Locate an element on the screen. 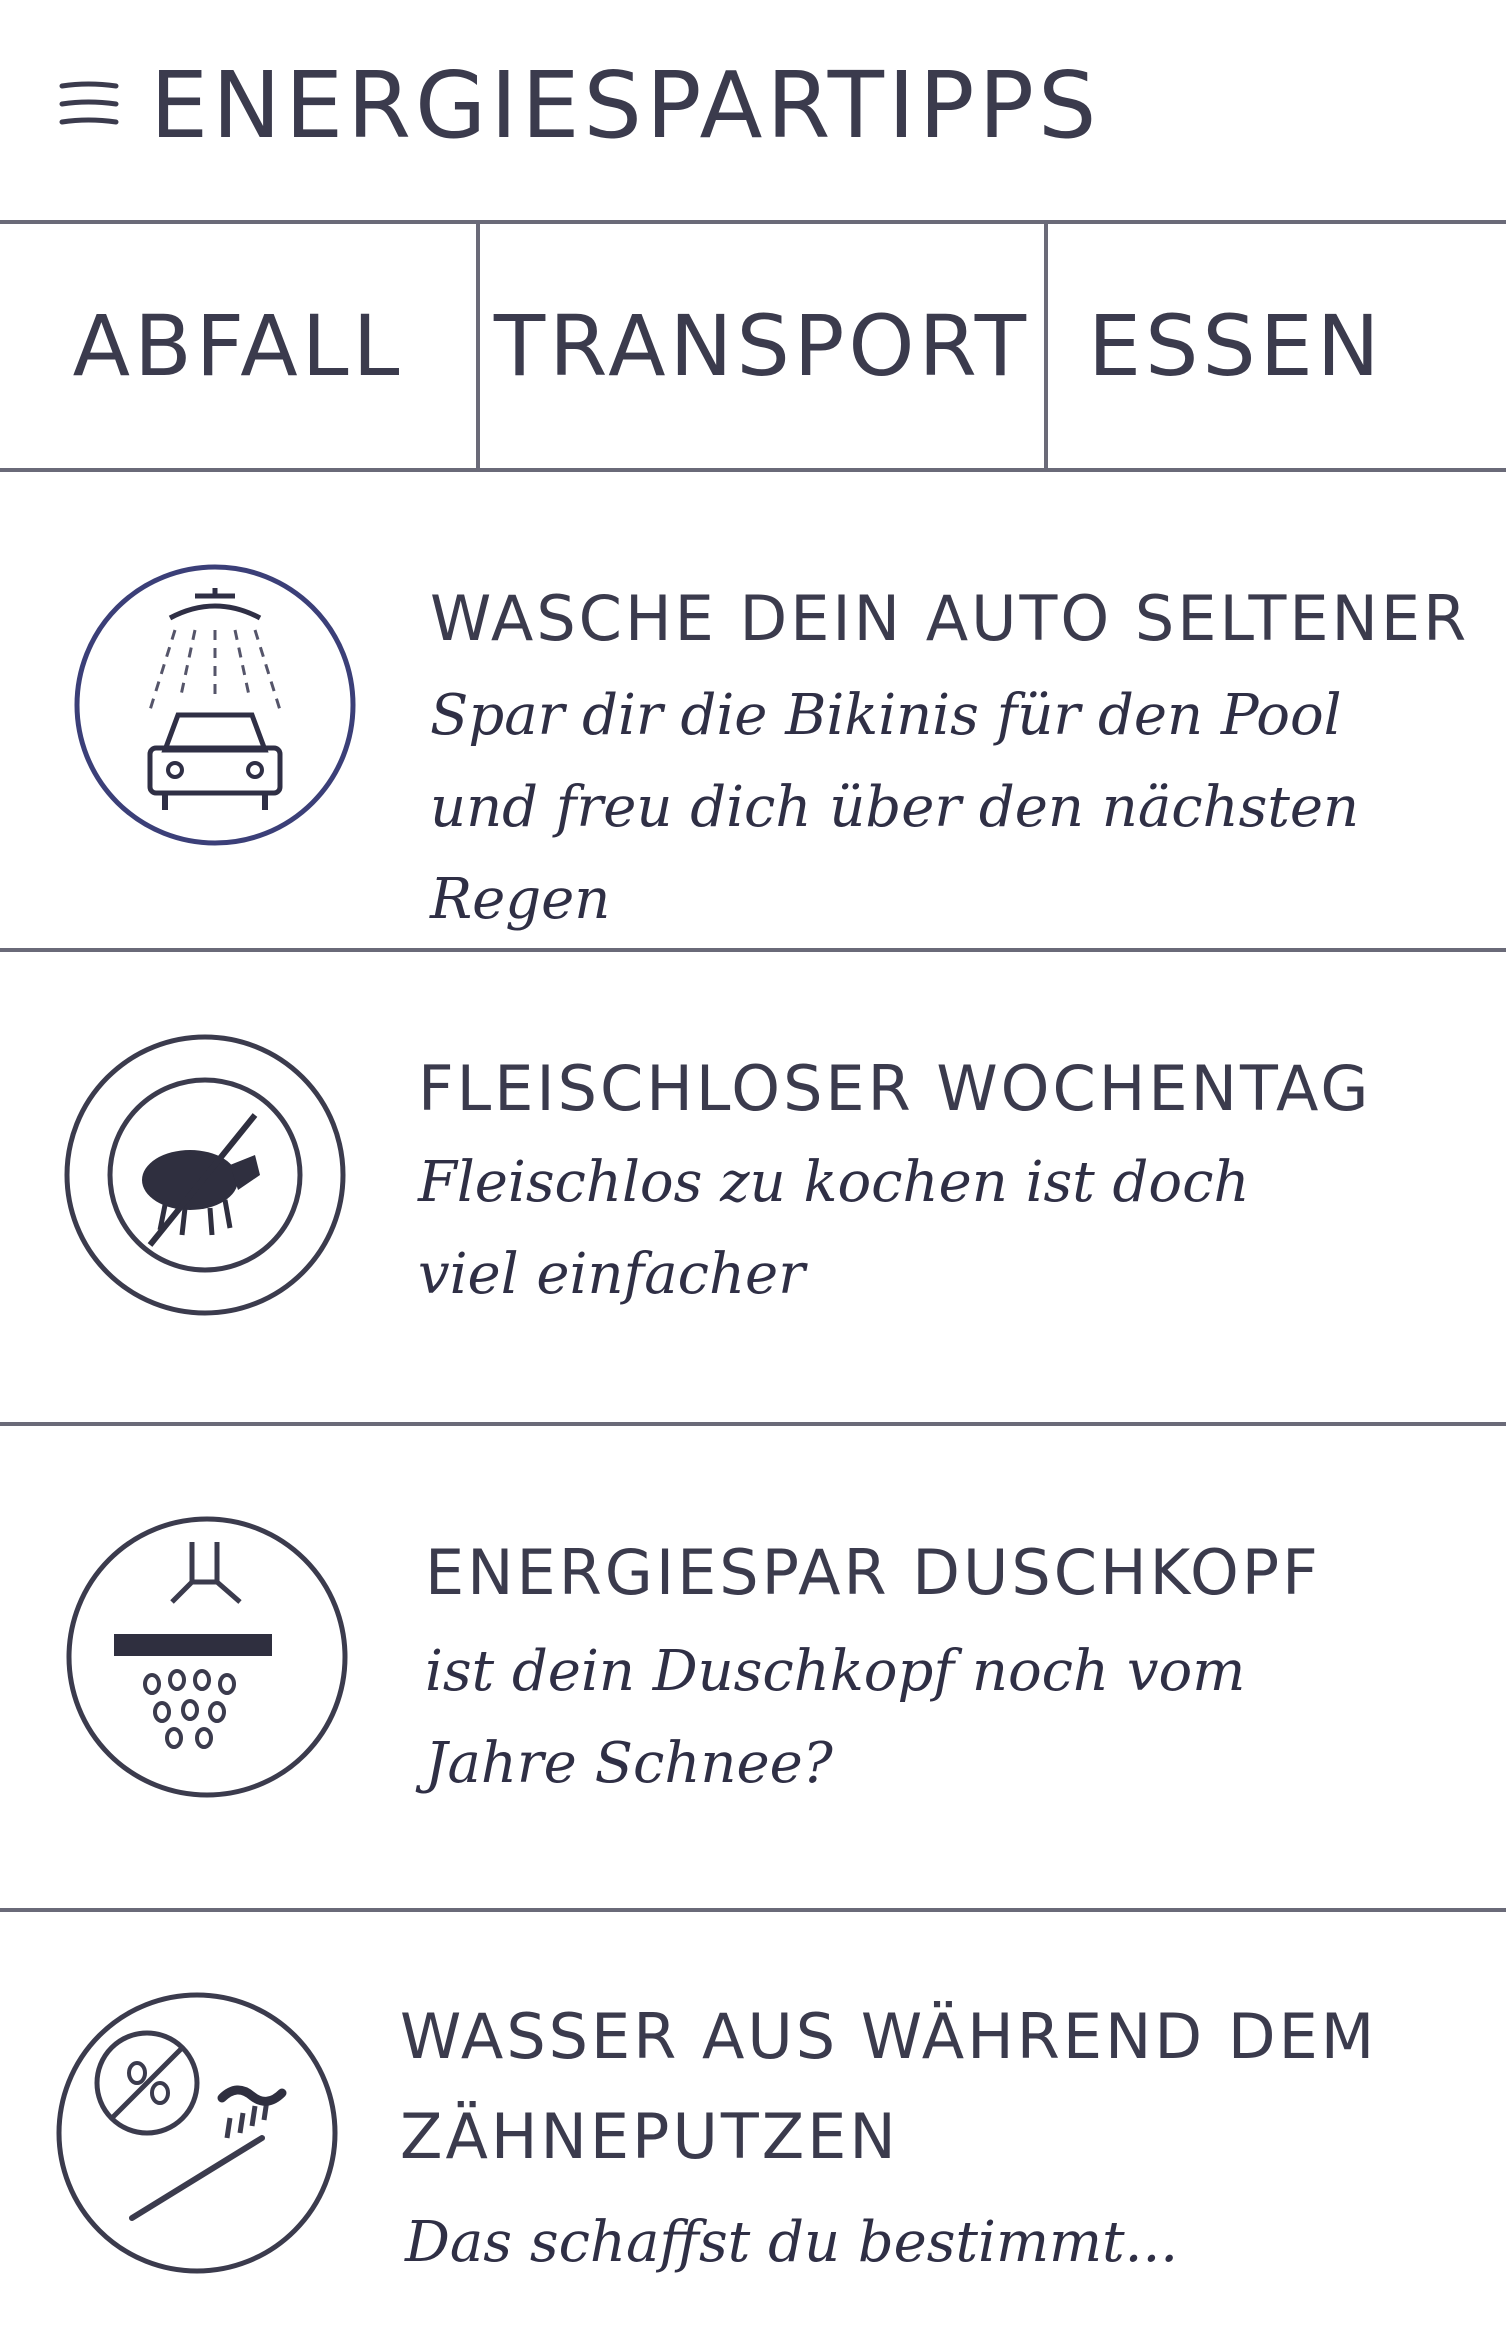 The width and height of the screenshot is (1506, 2344). tab-essen: ESSEN is located at coordinates (1275, 346).